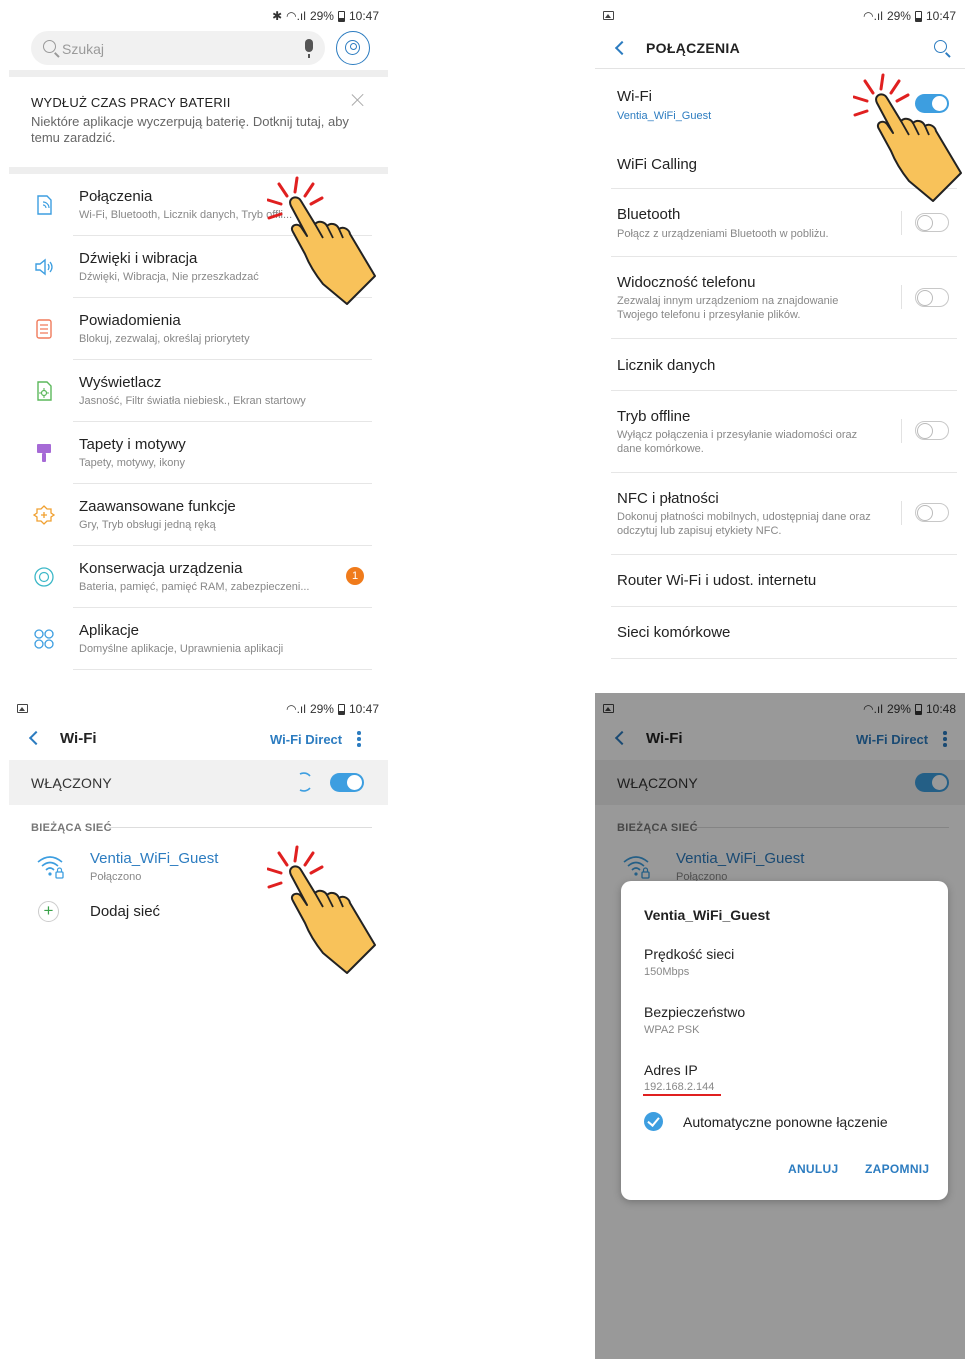  I want to click on security-label: Bezpieczeństwo, so click(695, 1012).